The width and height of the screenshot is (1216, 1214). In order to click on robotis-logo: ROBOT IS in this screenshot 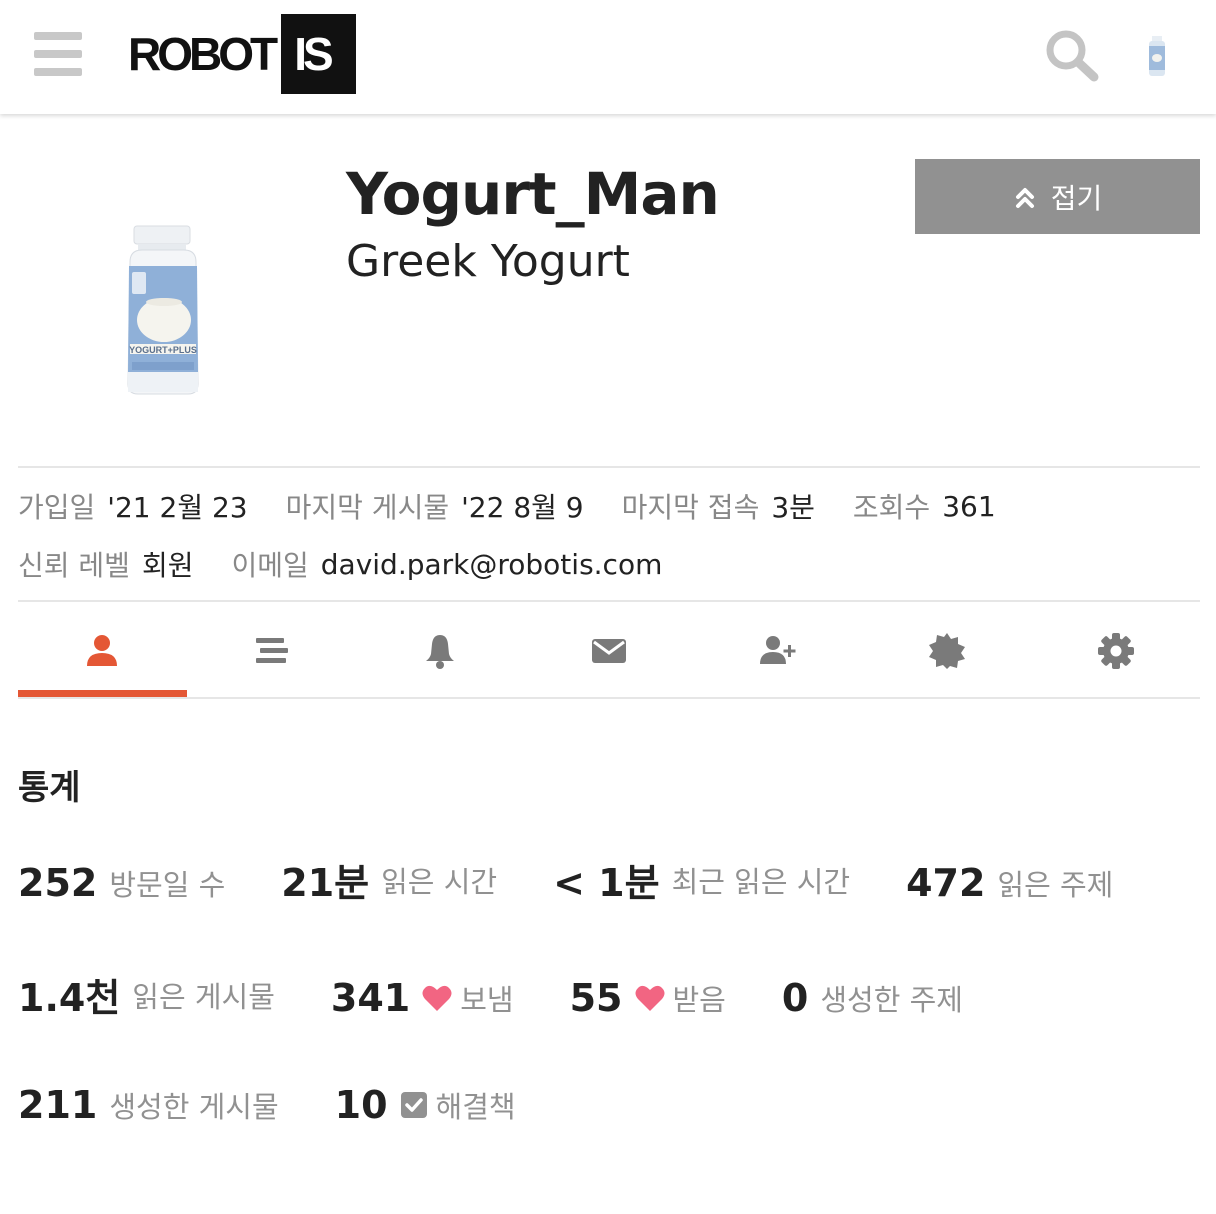, I will do `click(242, 54)`.